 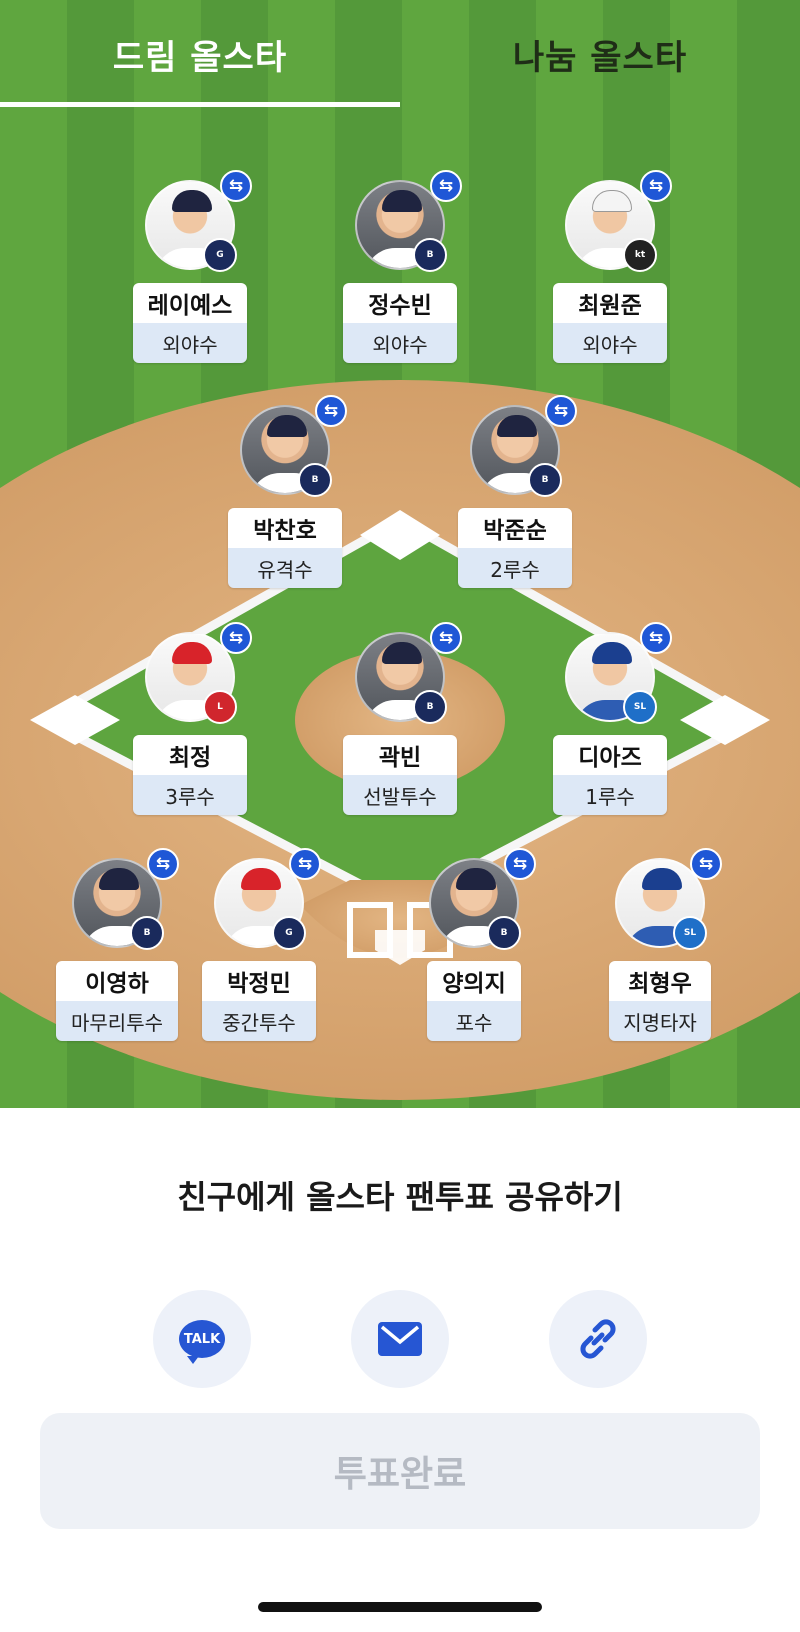 What do you see at coordinates (640, 255) in the screenshot?
I see `team-logo: kt` at bounding box center [640, 255].